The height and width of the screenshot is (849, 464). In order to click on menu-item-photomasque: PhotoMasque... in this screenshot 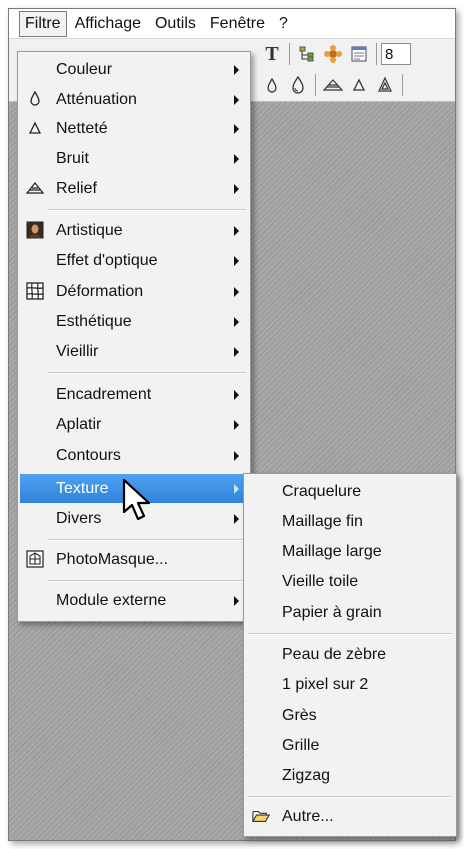, I will do `click(134, 559)`.